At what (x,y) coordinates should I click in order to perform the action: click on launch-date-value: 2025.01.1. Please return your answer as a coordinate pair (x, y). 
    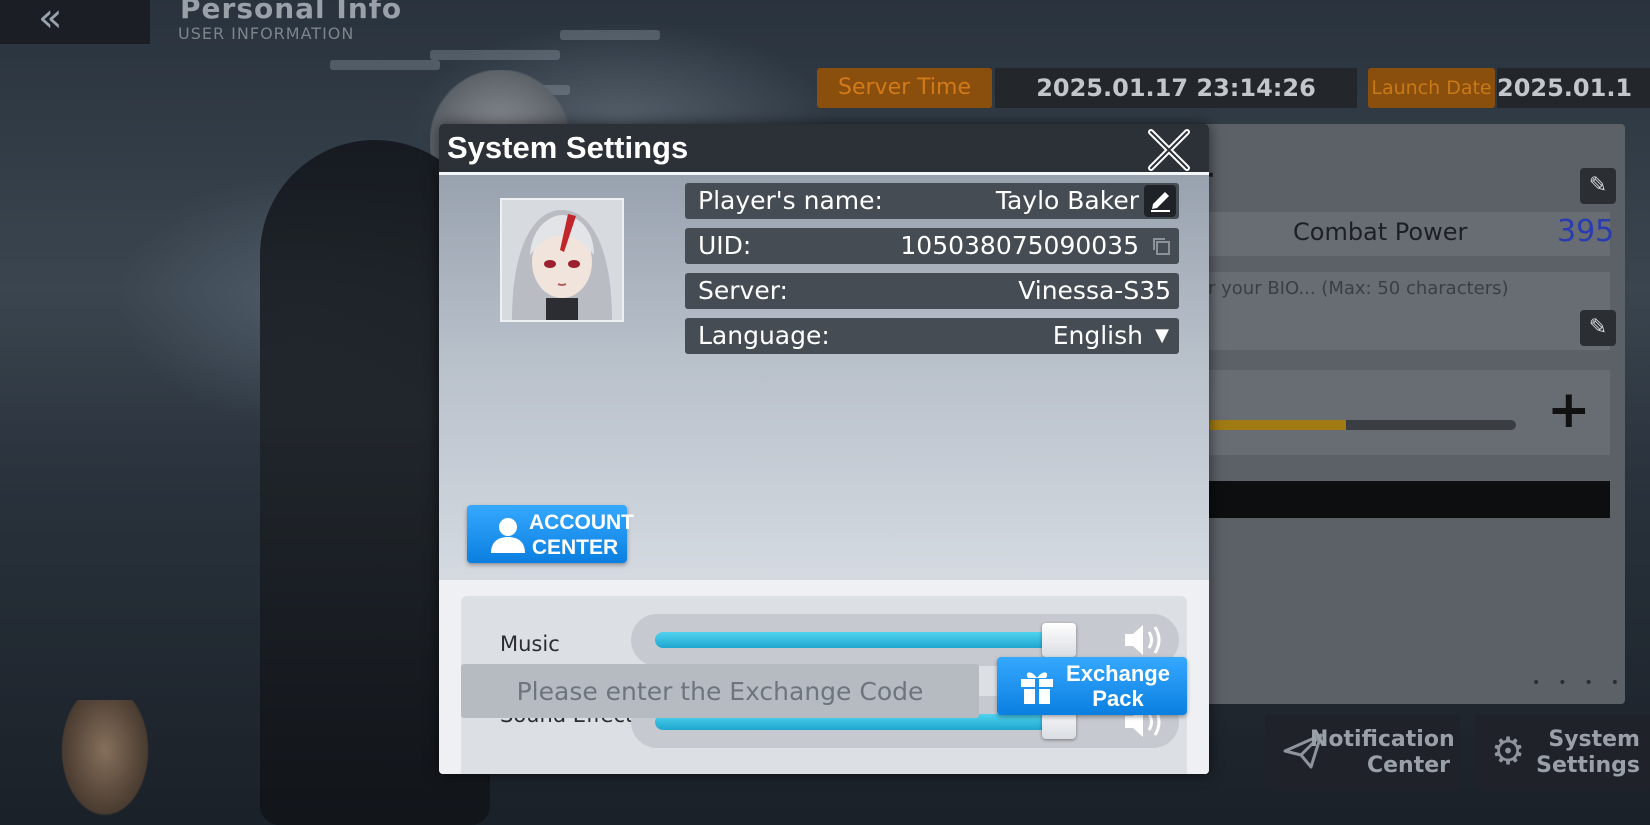
    Looking at the image, I should click on (1573, 88).